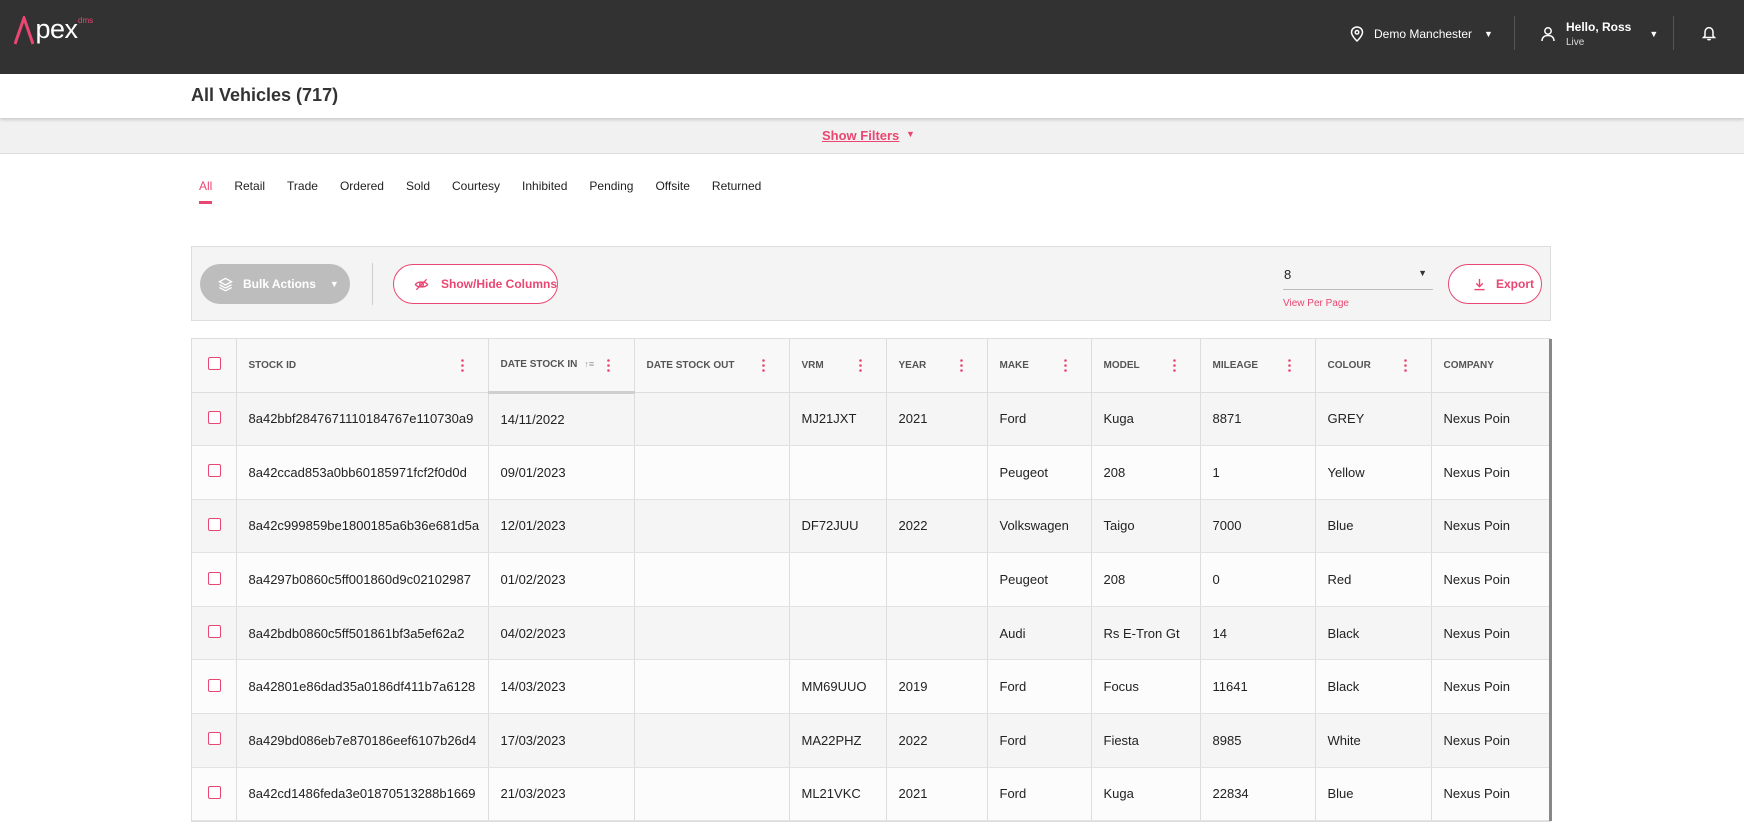 This screenshot has width=1744, height=834. I want to click on tab-sold: Sold, so click(418, 191).